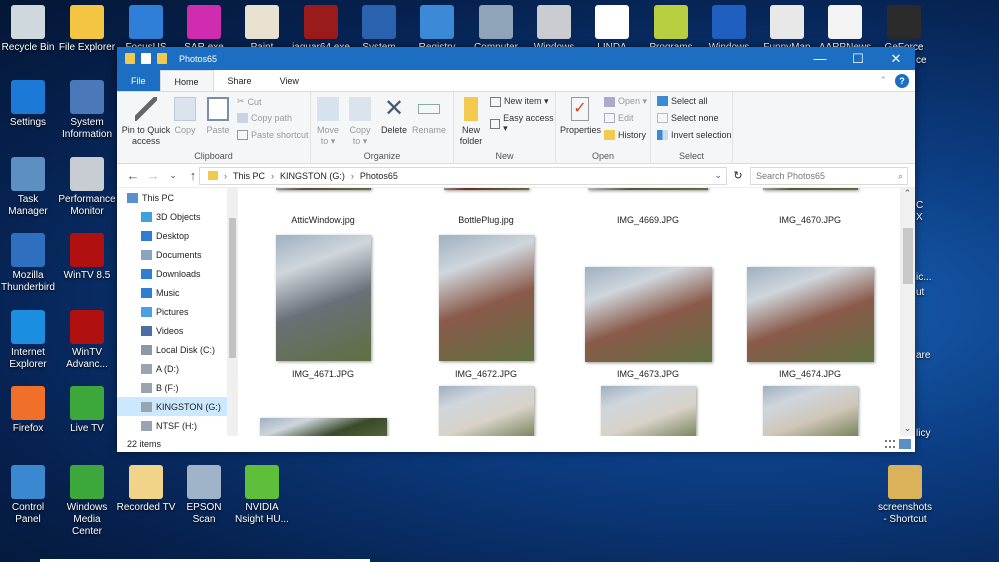 Image resolution: width=999 pixels, height=562 pixels. What do you see at coordinates (379, 176) in the screenshot?
I see `breadcrumb-photos65: Photos65` at bounding box center [379, 176].